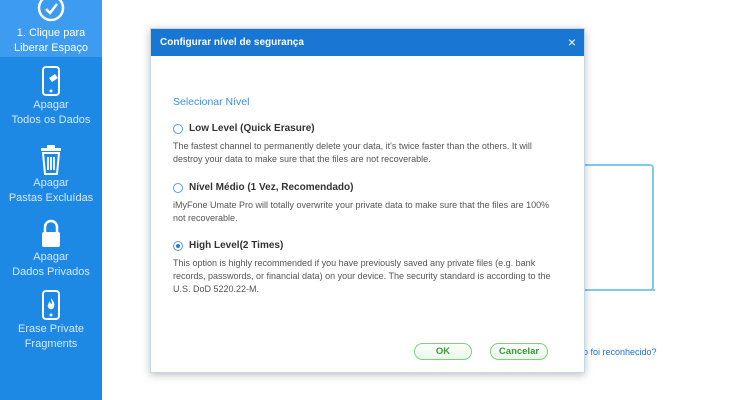  I want to click on sidebar-item-erase-fragments: Erase Private Fragments, so click(51, 323).